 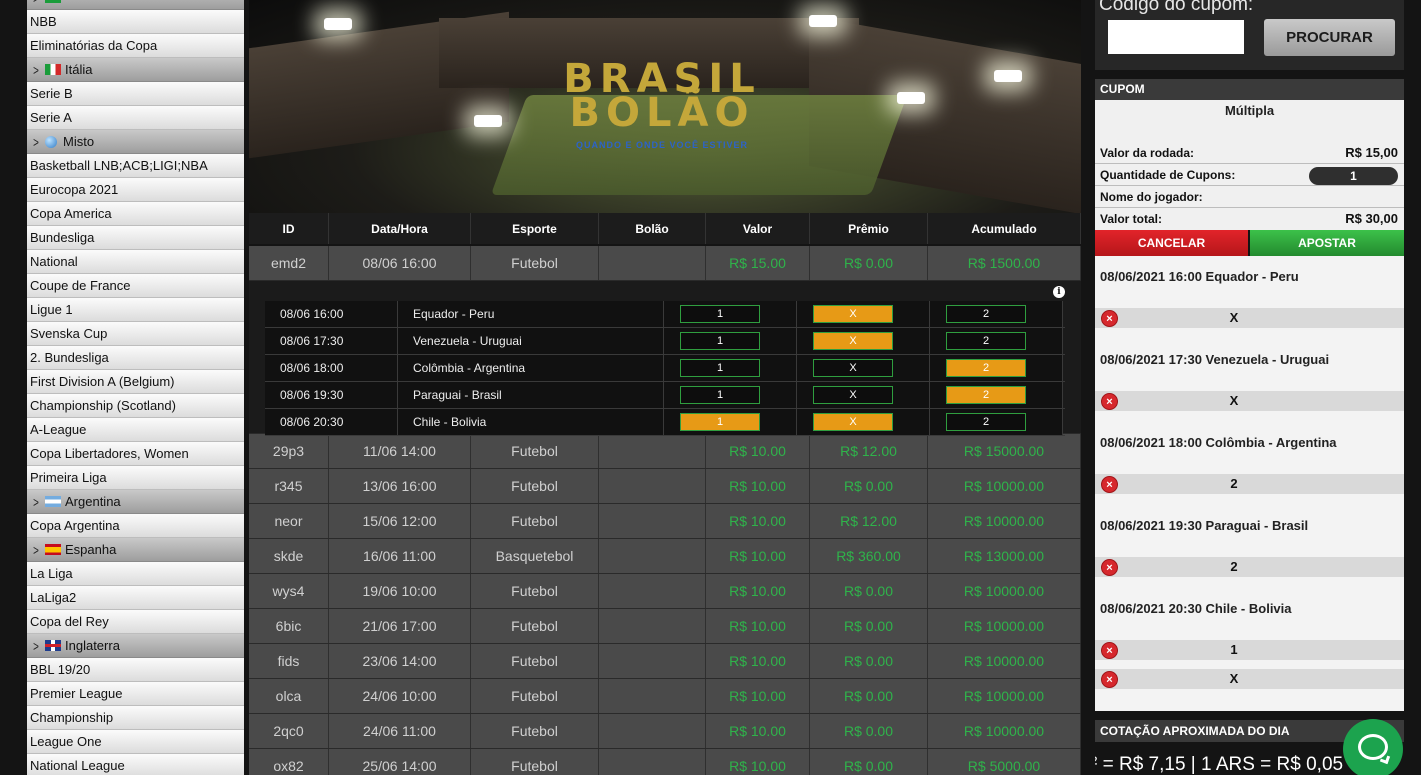 What do you see at coordinates (135, 382) in the screenshot?
I see `sidebar-item: First Division A (Belgium)` at bounding box center [135, 382].